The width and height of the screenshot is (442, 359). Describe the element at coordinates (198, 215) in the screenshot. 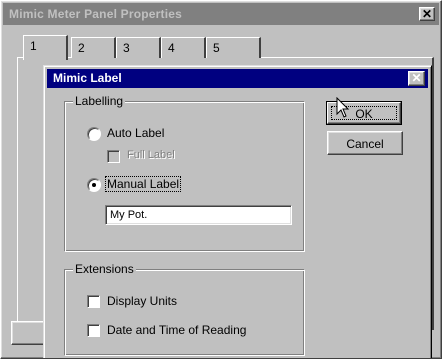

I see `manual-label-input: My Pot.` at that location.